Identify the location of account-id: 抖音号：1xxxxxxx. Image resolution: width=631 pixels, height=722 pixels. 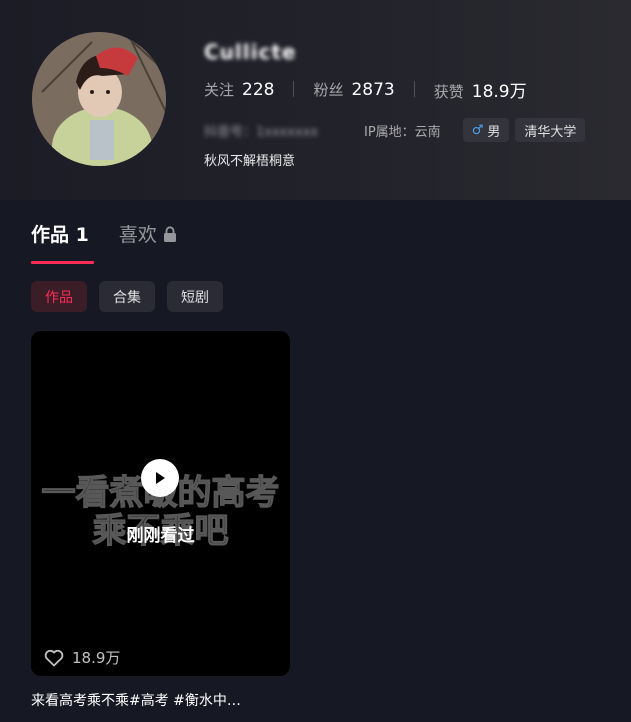
(261, 132).